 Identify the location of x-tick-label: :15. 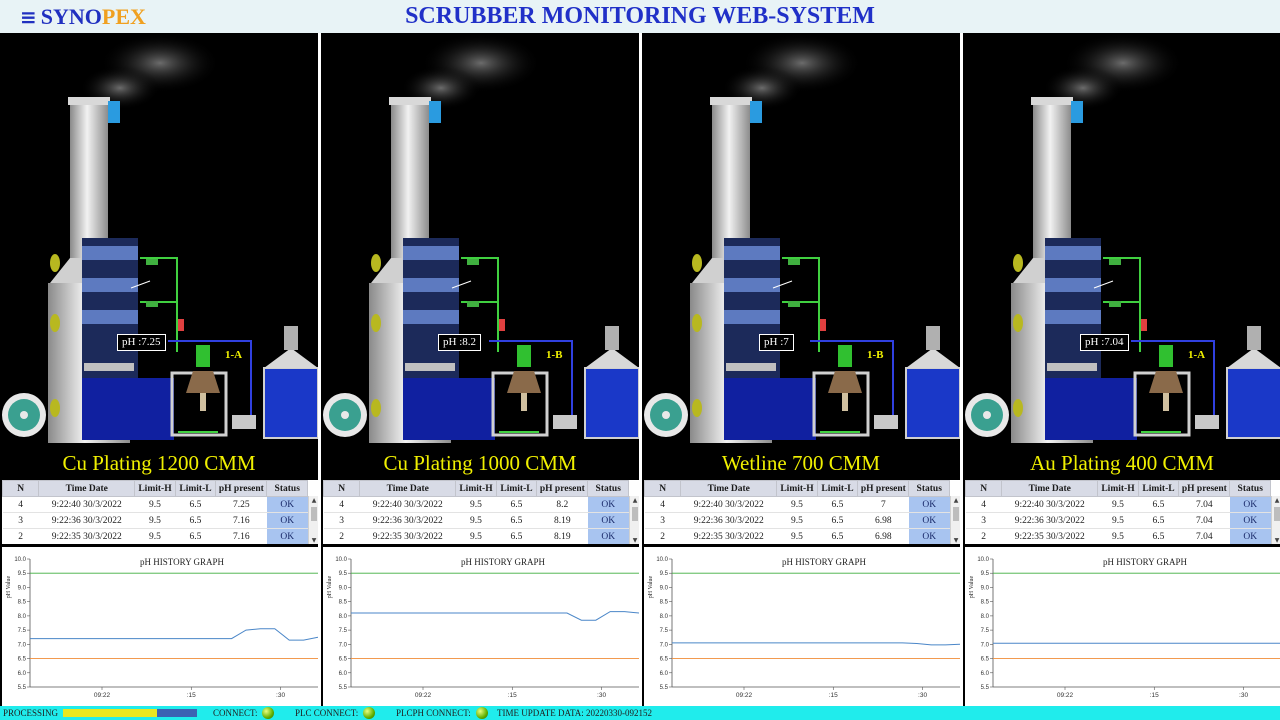
(833, 695).